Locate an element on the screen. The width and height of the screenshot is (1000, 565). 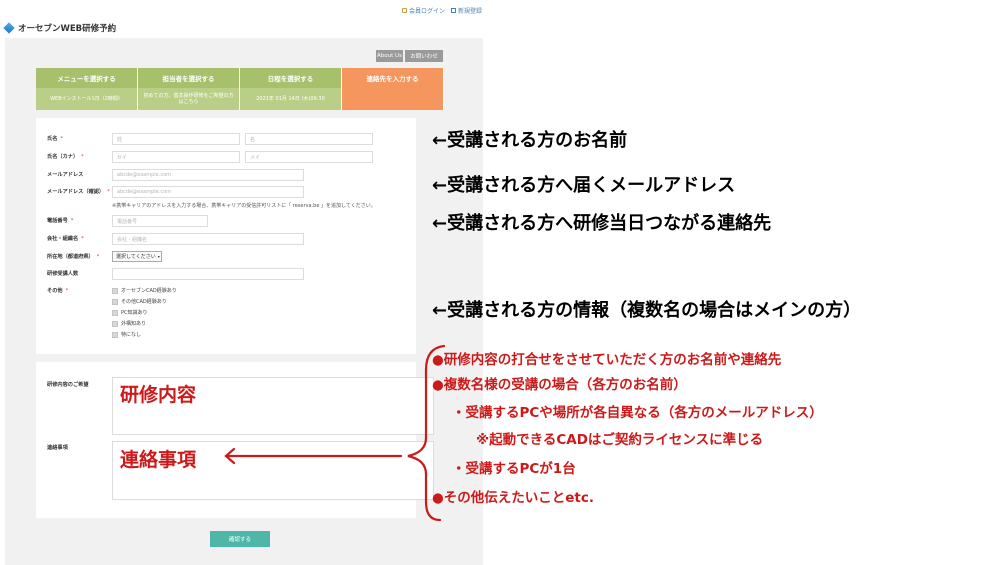
contact-notes-label: 連絡事項 is located at coordinates (57, 448).